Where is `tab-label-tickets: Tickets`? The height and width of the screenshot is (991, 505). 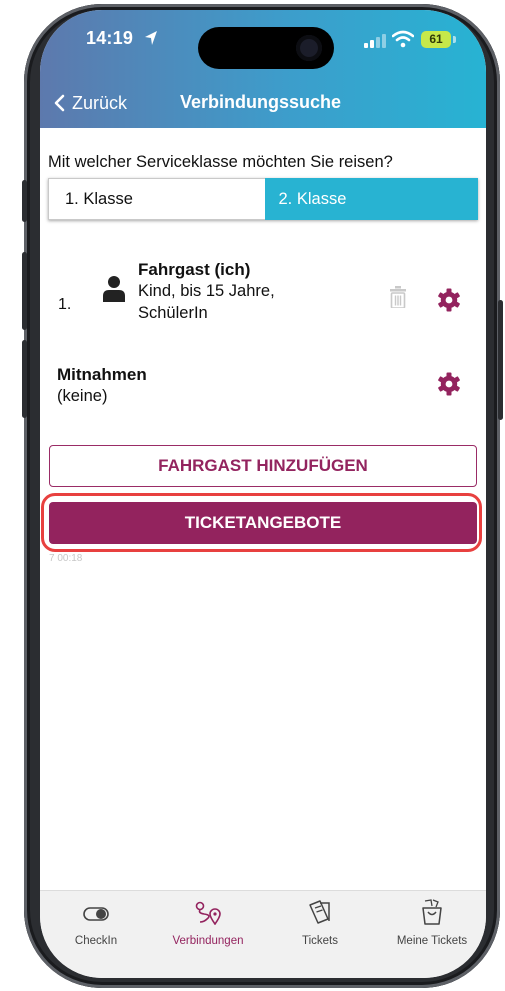
tab-label-tickets: Tickets is located at coordinates (320, 941).